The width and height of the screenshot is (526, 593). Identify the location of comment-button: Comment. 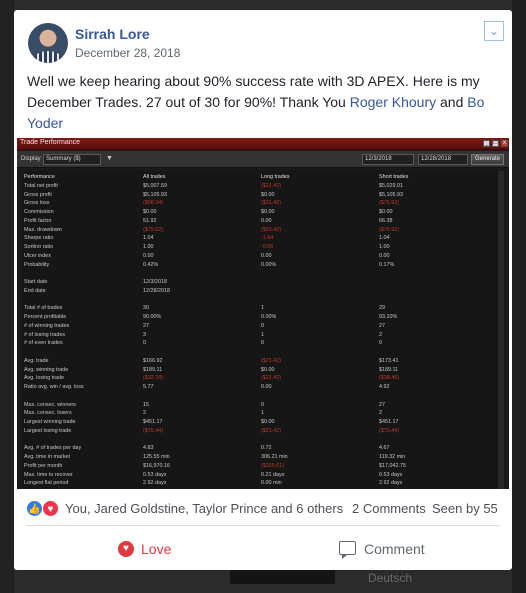
(394, 549).